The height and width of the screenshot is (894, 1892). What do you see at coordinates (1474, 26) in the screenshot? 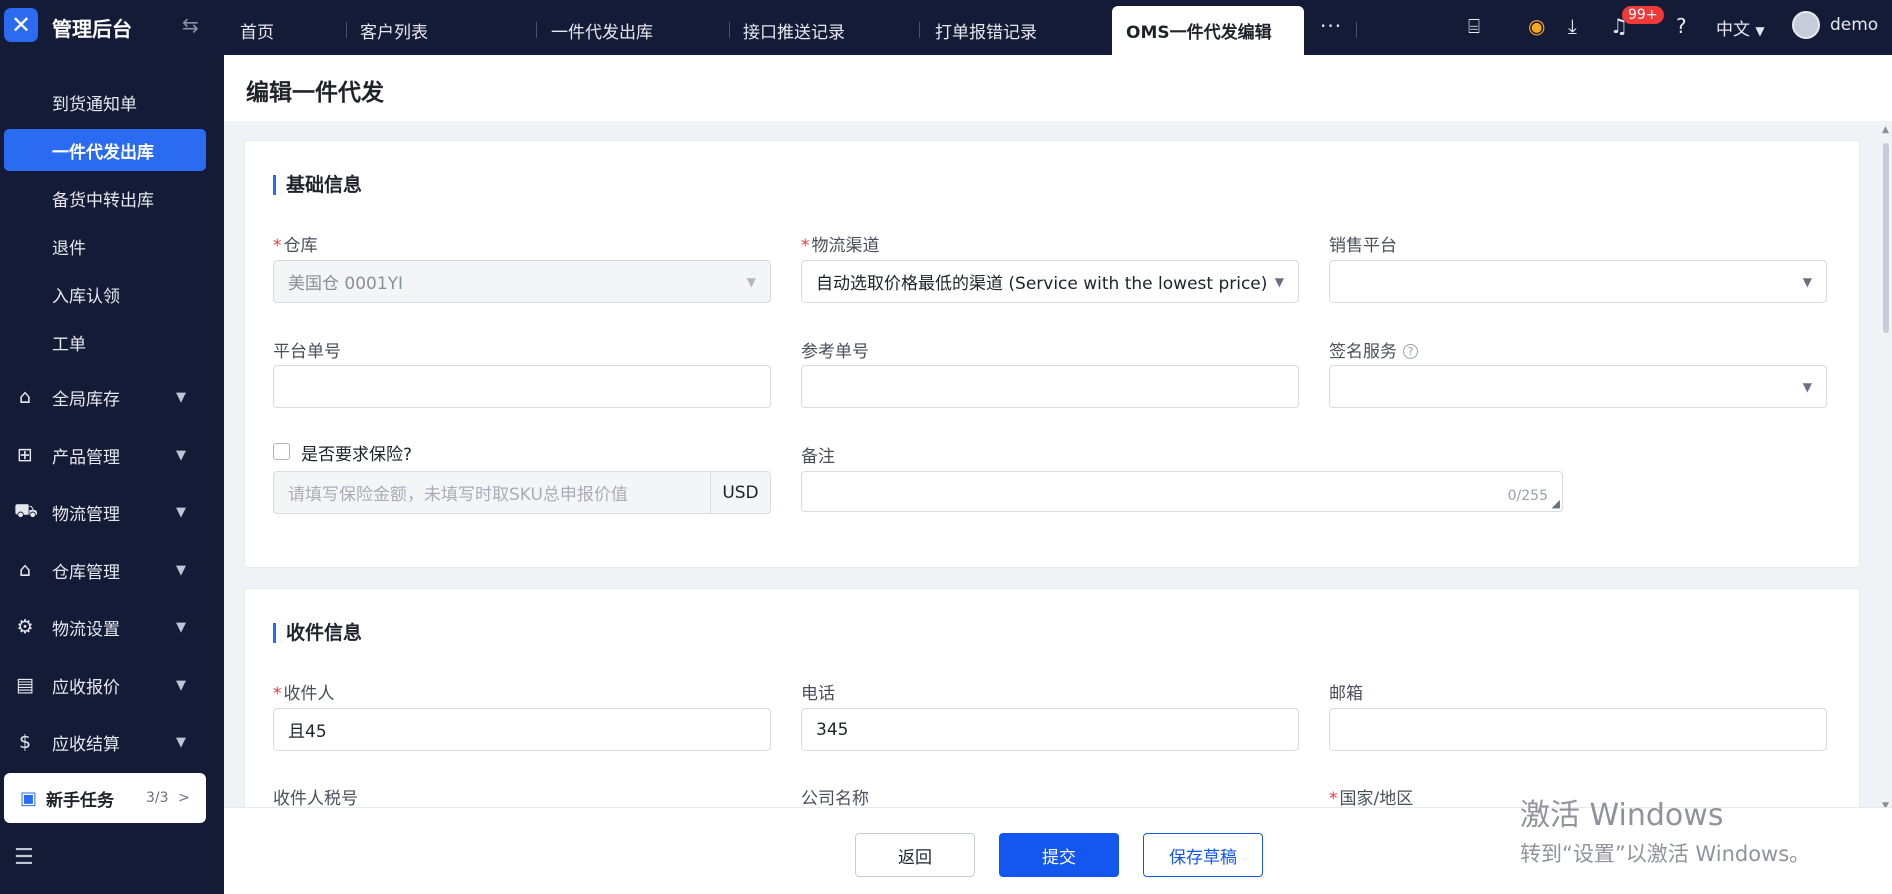
I see `inbox-icon: ⌸` at bounding box center [1474, 26].